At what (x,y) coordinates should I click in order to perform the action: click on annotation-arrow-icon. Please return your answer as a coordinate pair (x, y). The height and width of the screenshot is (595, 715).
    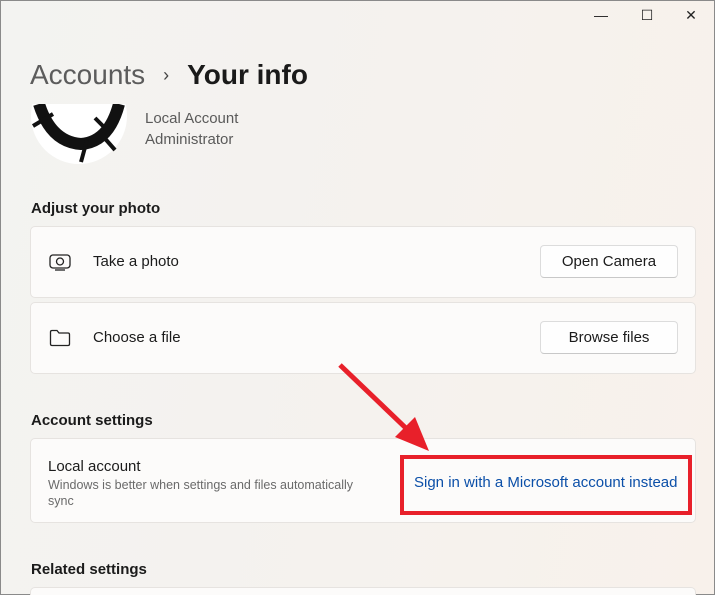
    Looking at the image, I should click on (383, 407).